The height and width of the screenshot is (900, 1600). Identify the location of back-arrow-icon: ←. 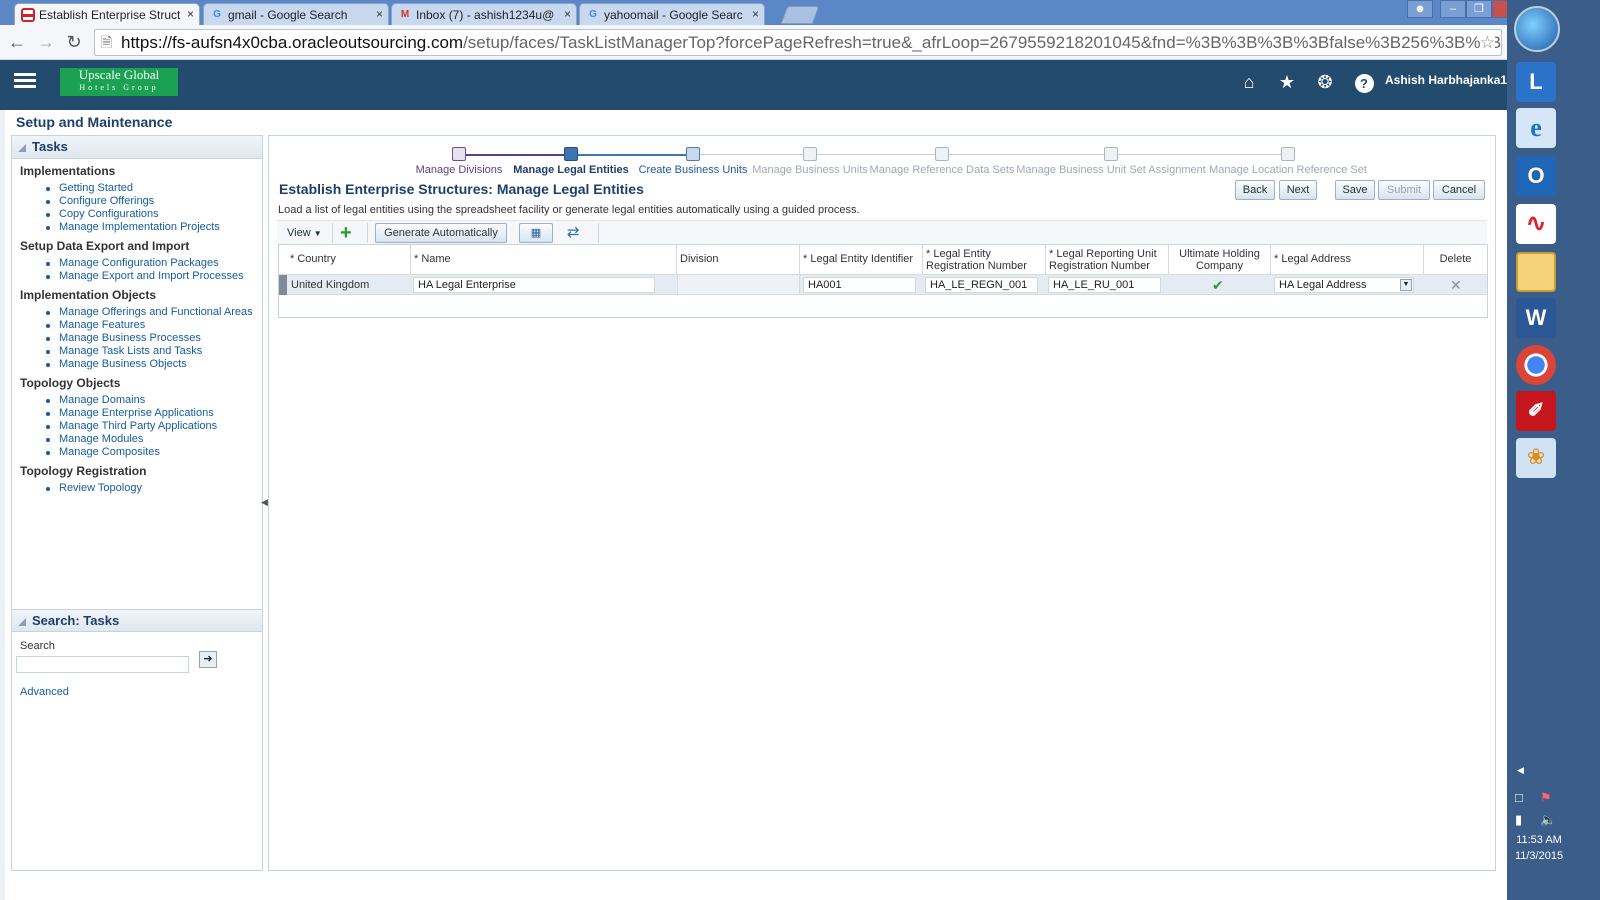
(17, 42).